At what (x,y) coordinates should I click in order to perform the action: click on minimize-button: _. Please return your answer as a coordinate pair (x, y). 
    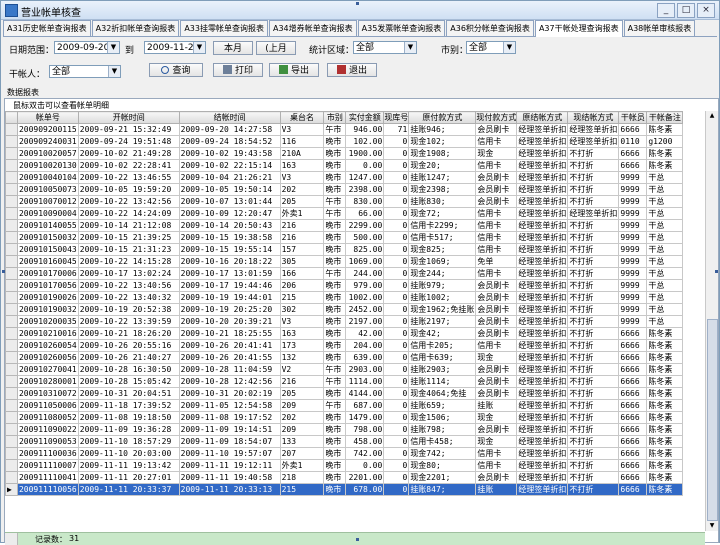
    Looking at the image, I should click on (666, 10).